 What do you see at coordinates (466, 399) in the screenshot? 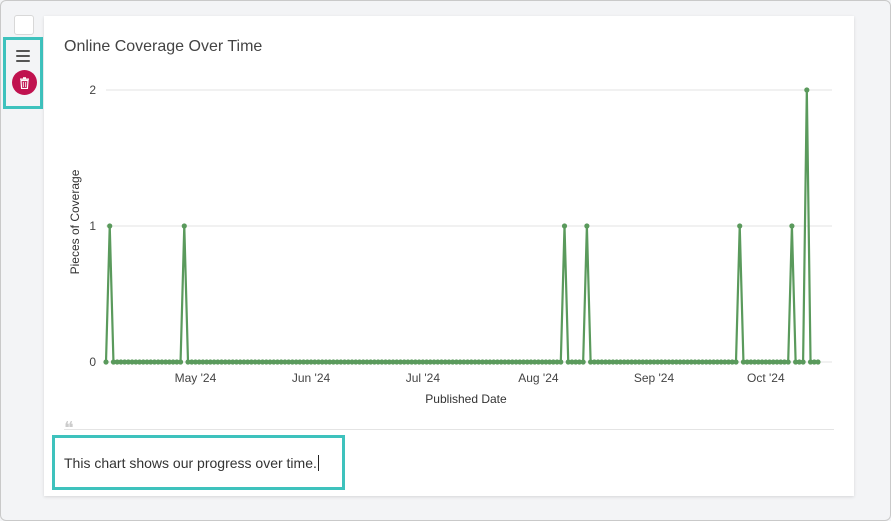
I see `x-axis-label: Published Date` at bounding box center [466, 399].